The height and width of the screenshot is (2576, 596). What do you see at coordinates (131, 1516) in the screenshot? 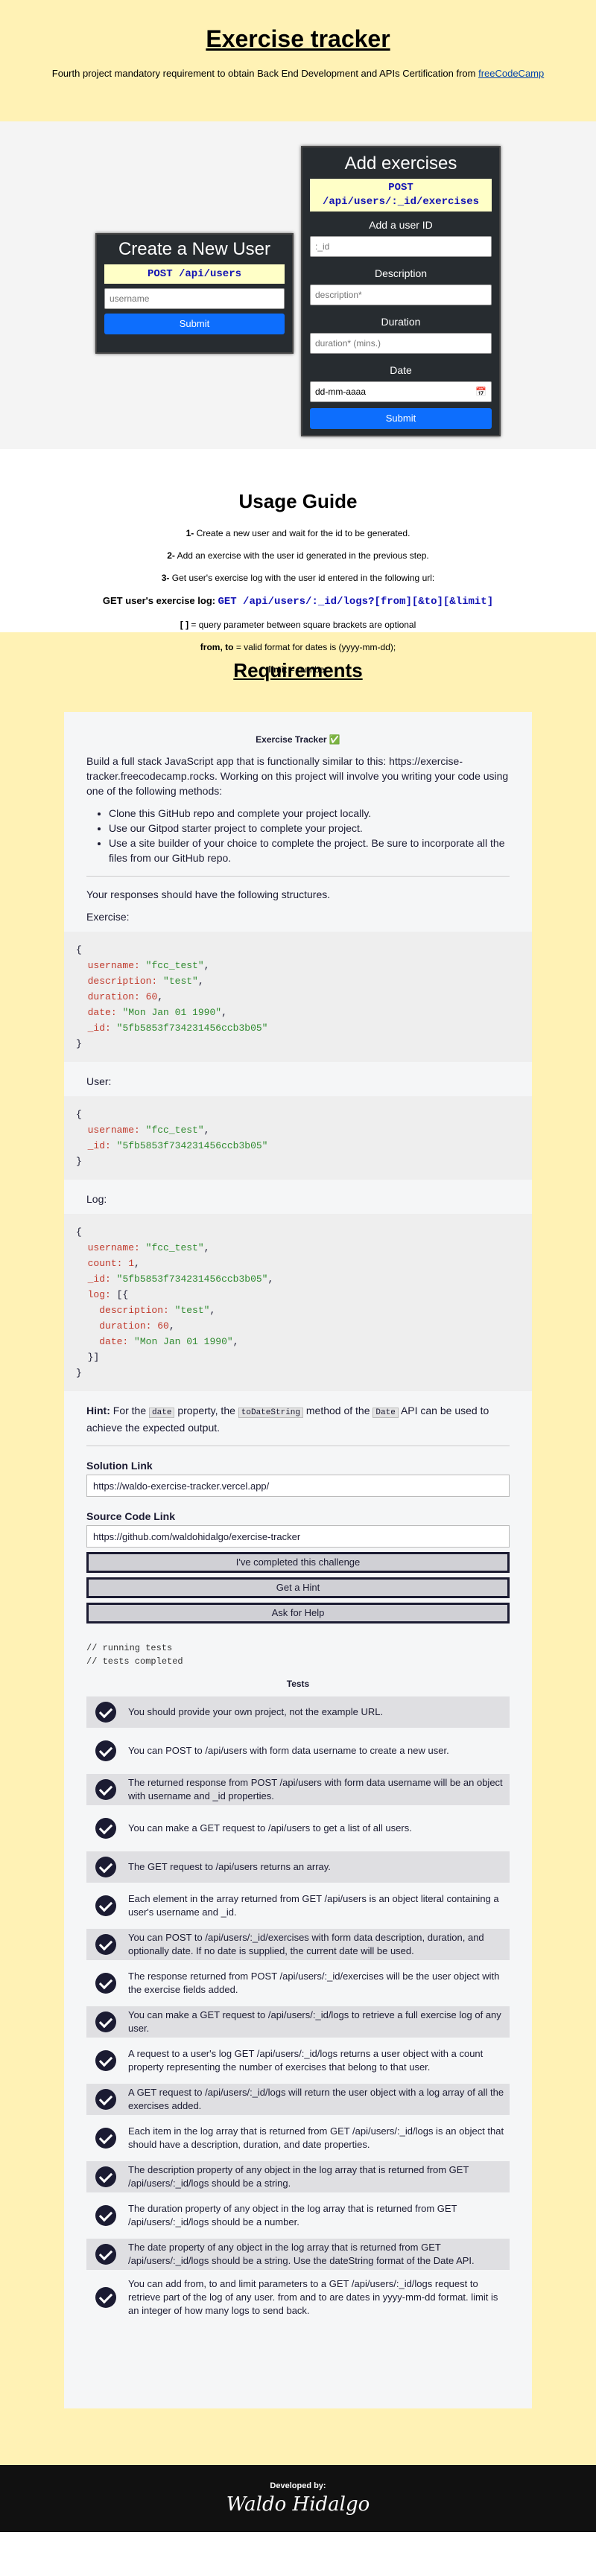
I see `source-code-link-label: Source Code Link` at bounding box center [131, 1516].